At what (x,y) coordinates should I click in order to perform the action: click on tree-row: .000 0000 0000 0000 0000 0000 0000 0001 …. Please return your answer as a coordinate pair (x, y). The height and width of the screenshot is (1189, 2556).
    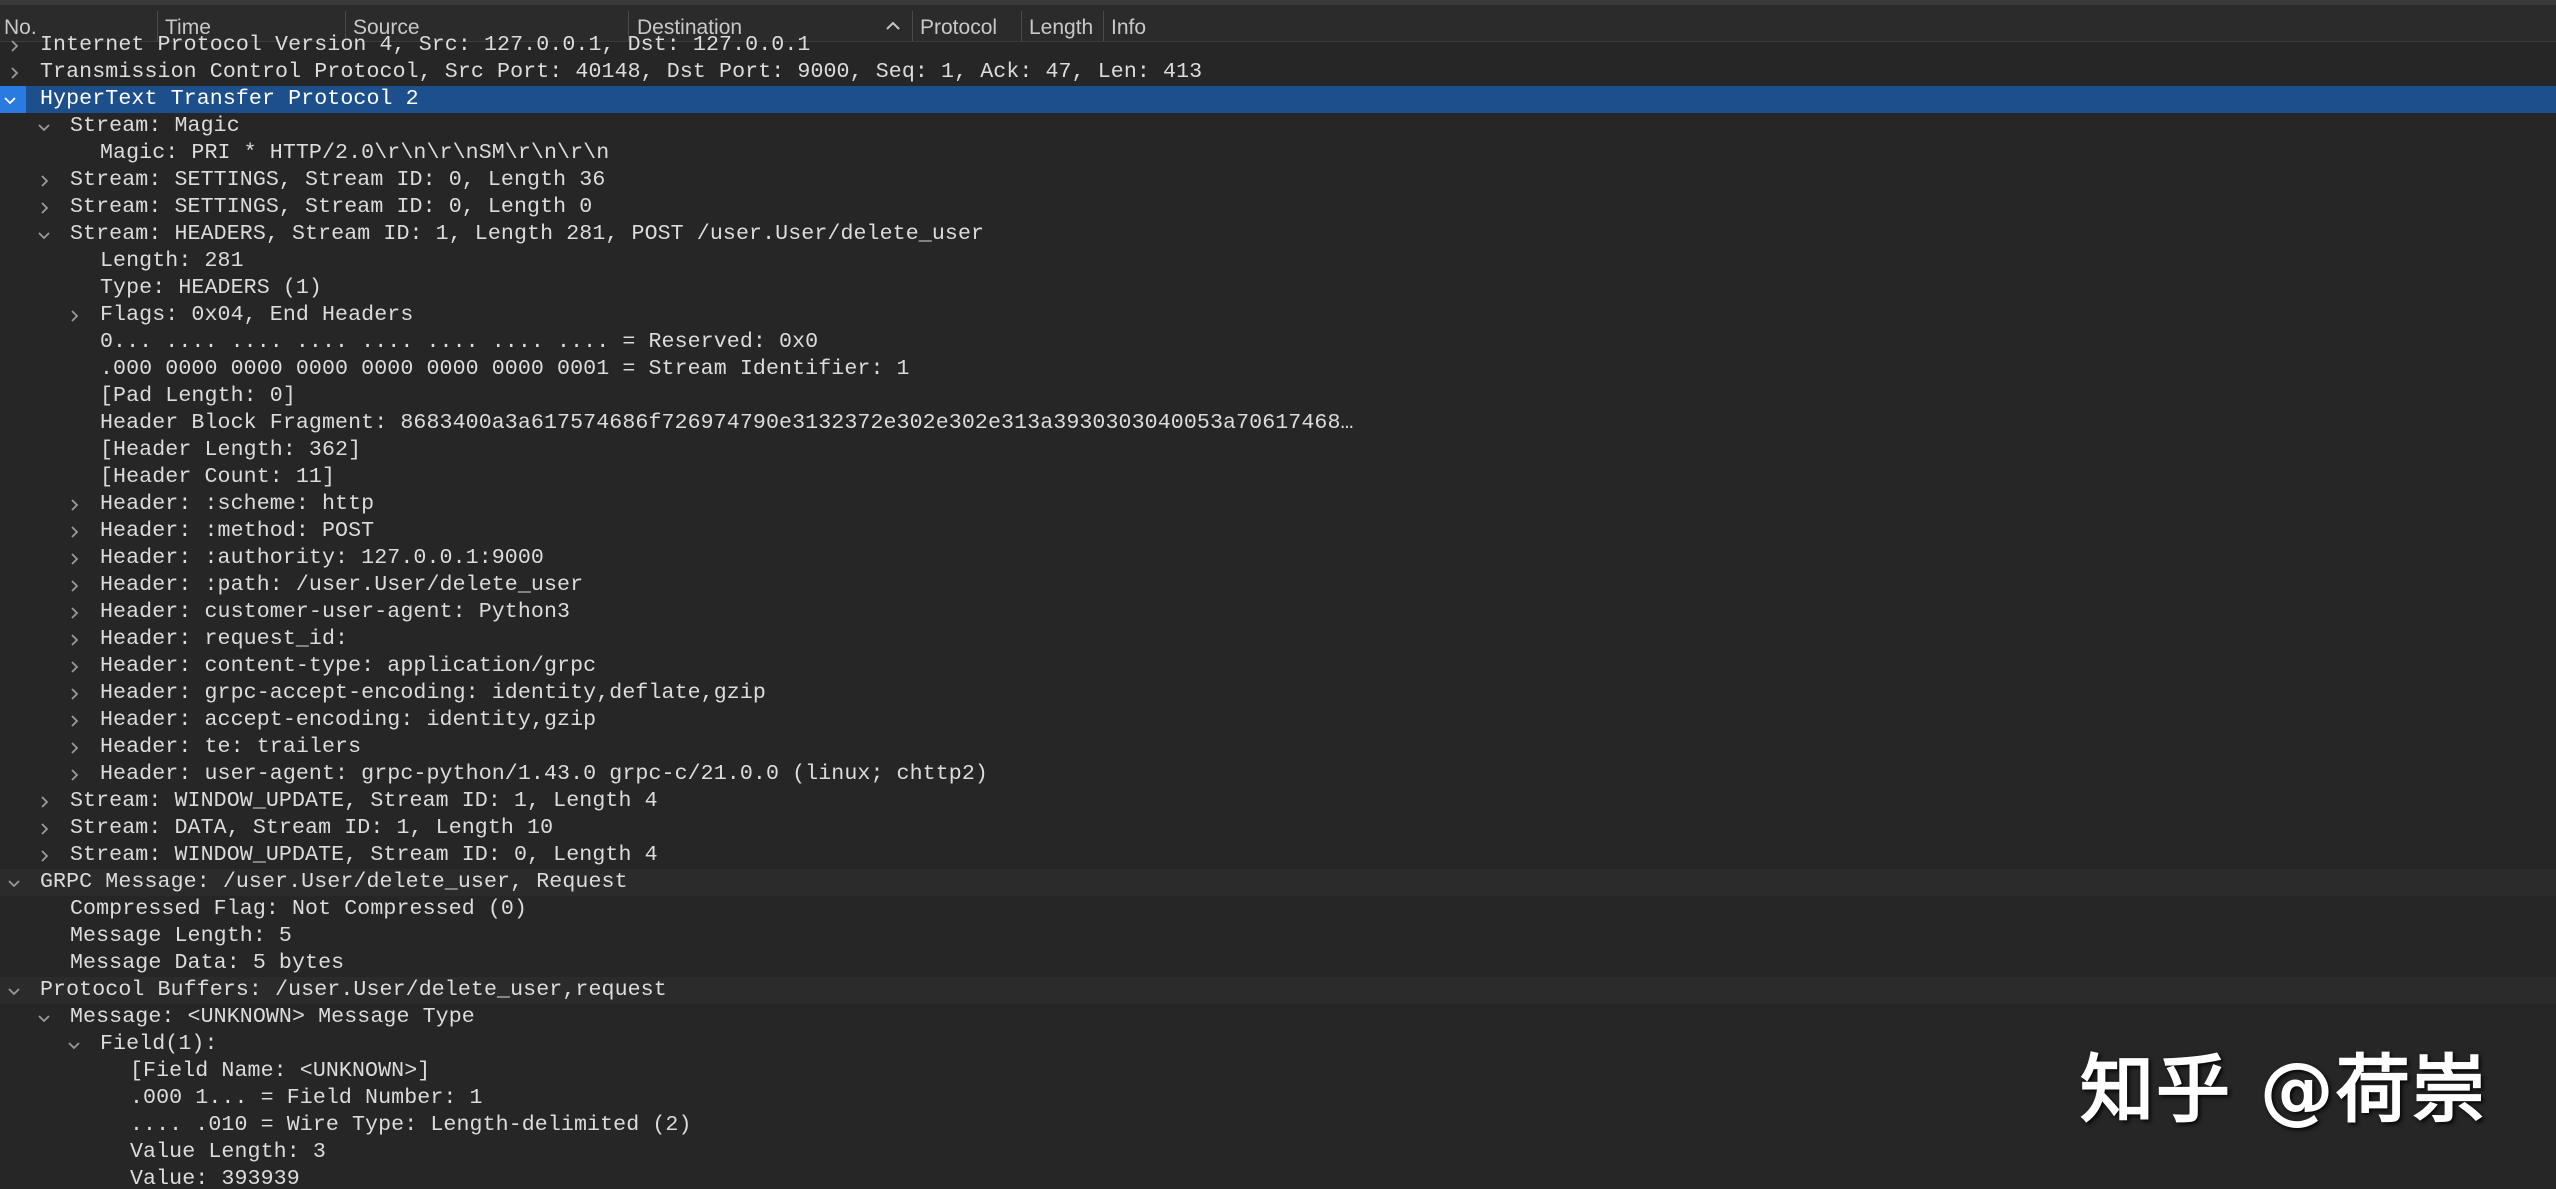
    Looking at the image, I should click on (1278, 369).